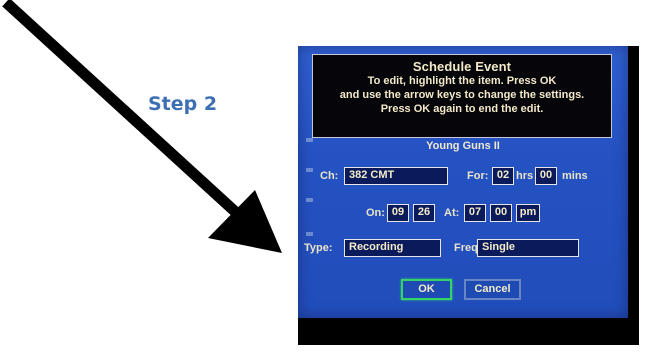 This screenshot has height=353, width=651. What do you see at coordinates (462, 66) in the screenshot?
I see `dialog-title: Schedule Event` at bounding box center [462, 66].